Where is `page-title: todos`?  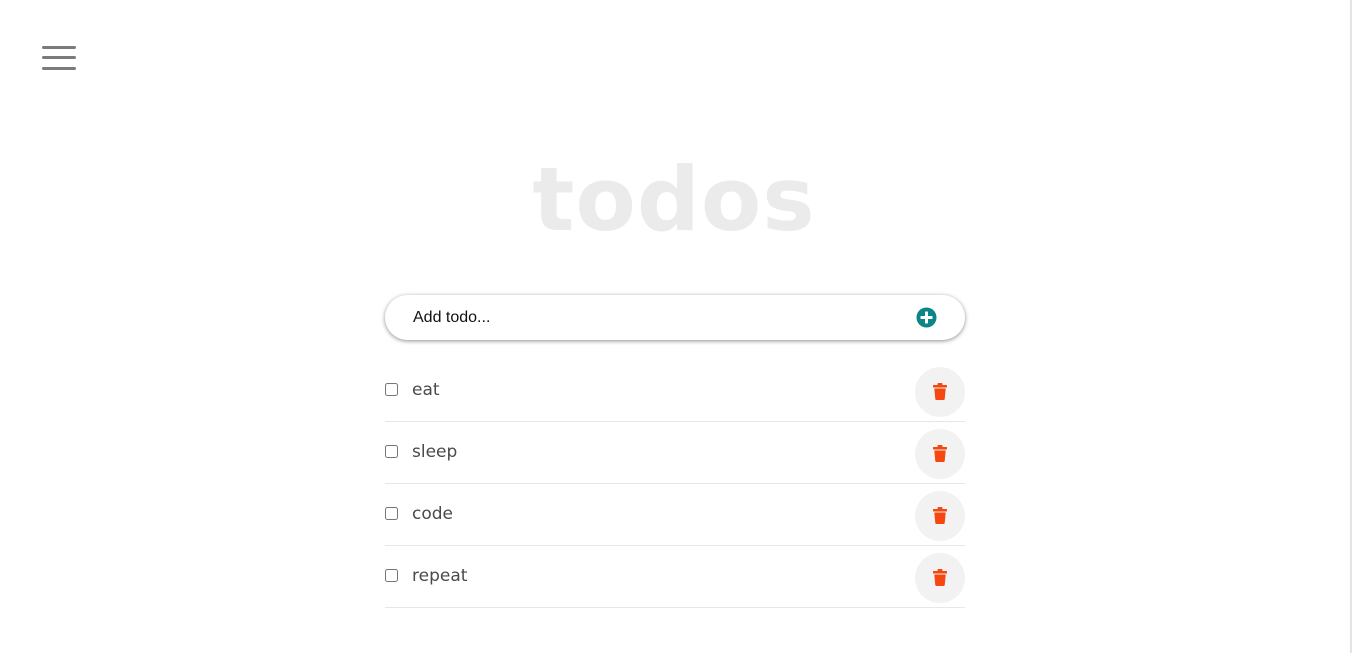
page-title: todos is located at coordinates (674, 199).